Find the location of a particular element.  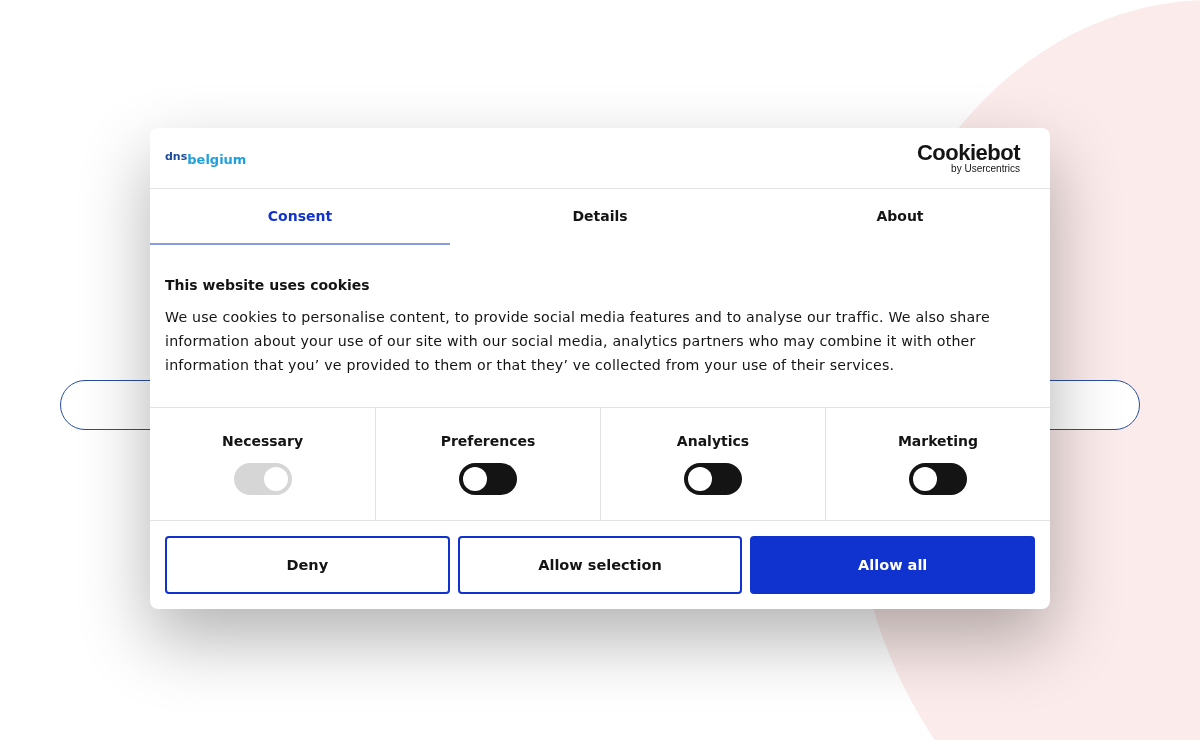

dialog-heading: This website uses cookies is located at coordinates (268, 285).